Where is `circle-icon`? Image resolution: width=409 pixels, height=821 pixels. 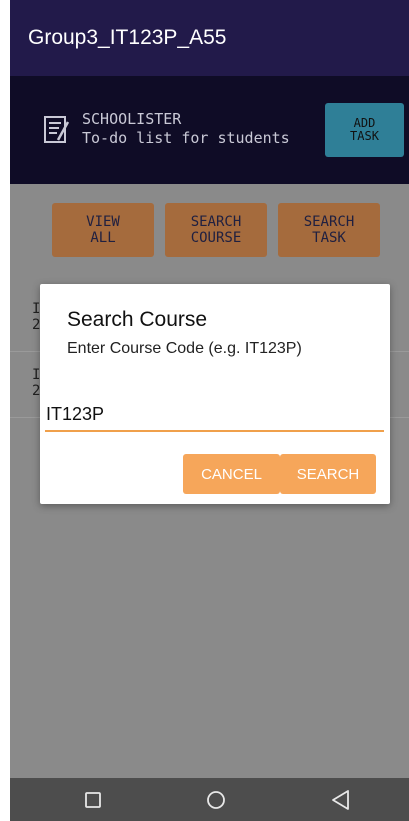 circle-icon is located at coordinates (216, 800).